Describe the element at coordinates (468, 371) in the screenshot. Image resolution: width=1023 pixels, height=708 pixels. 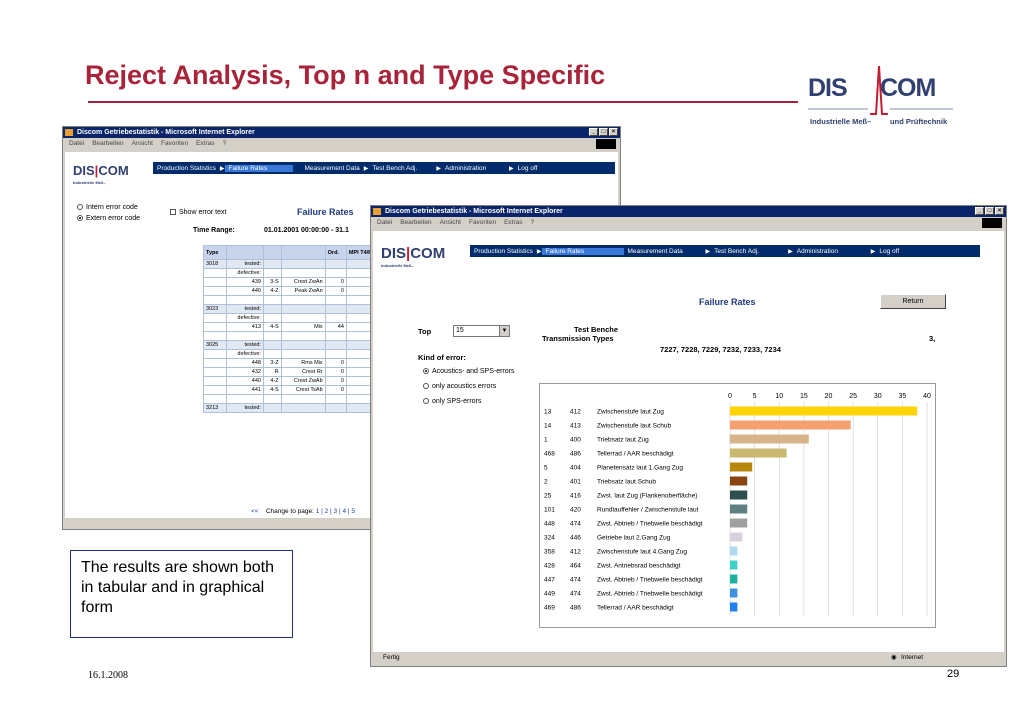
I see `radio-acoustics-sps: Acoustics- and SPS-errors` at that location.